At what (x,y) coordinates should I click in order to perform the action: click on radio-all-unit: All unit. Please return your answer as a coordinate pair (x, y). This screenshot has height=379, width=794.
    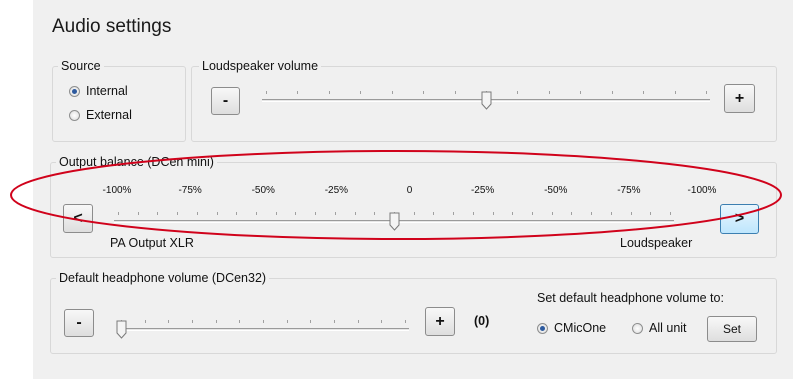
    Looking at the image, I should click on (659, 328).